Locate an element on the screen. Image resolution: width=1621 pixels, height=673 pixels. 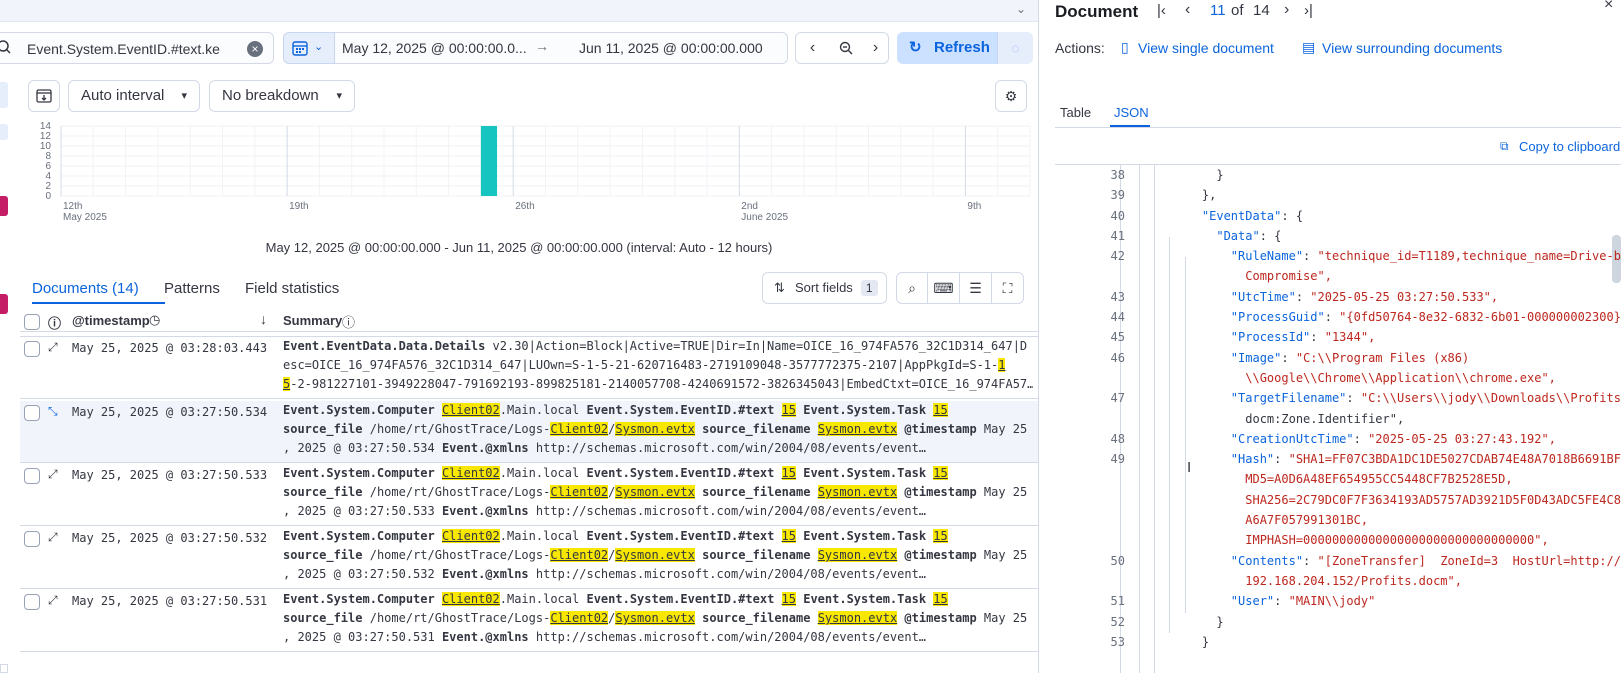
line-number: 49 is located at coordinates (1117, 459).